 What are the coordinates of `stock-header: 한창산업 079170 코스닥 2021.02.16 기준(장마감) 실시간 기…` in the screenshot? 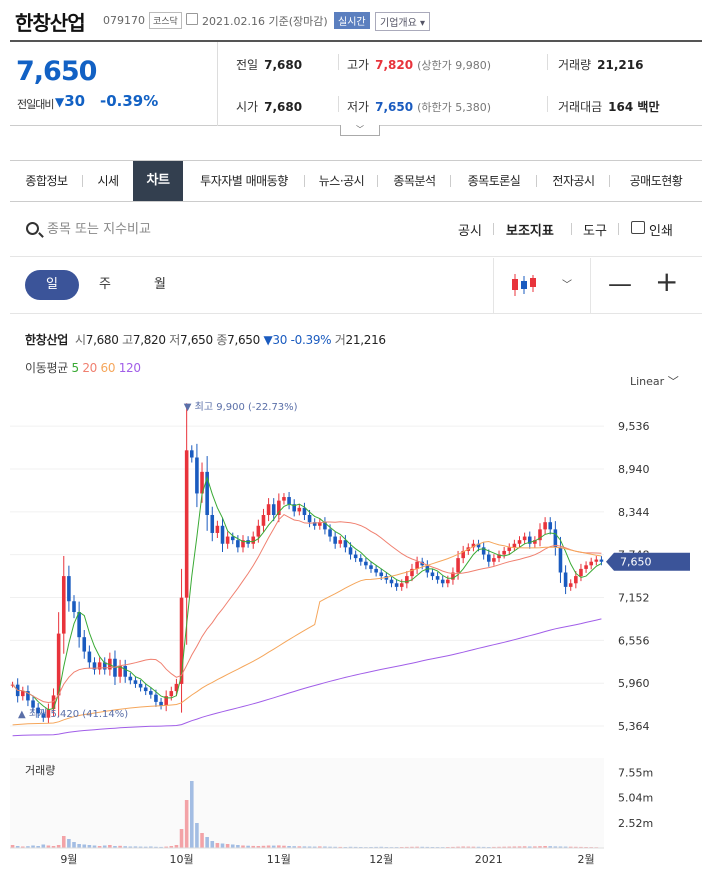 It's located at (351, 20).